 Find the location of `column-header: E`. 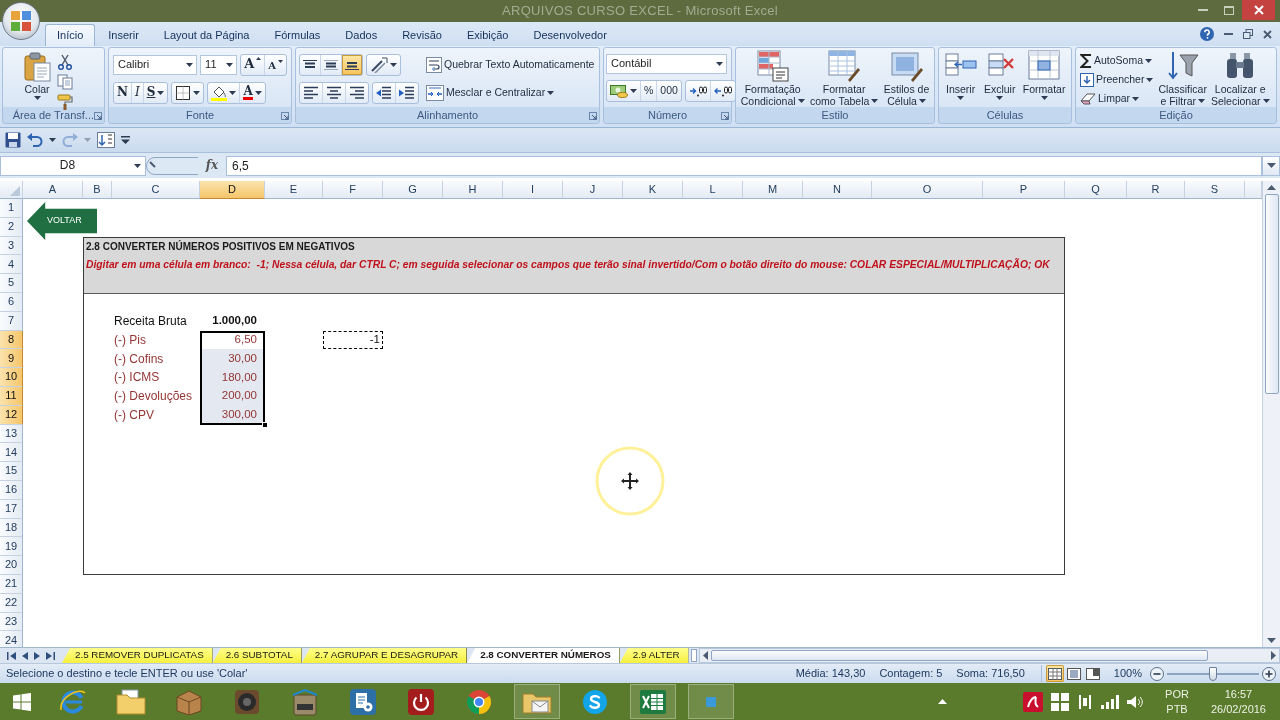

column-header: E is located at coordinates (294, 190).